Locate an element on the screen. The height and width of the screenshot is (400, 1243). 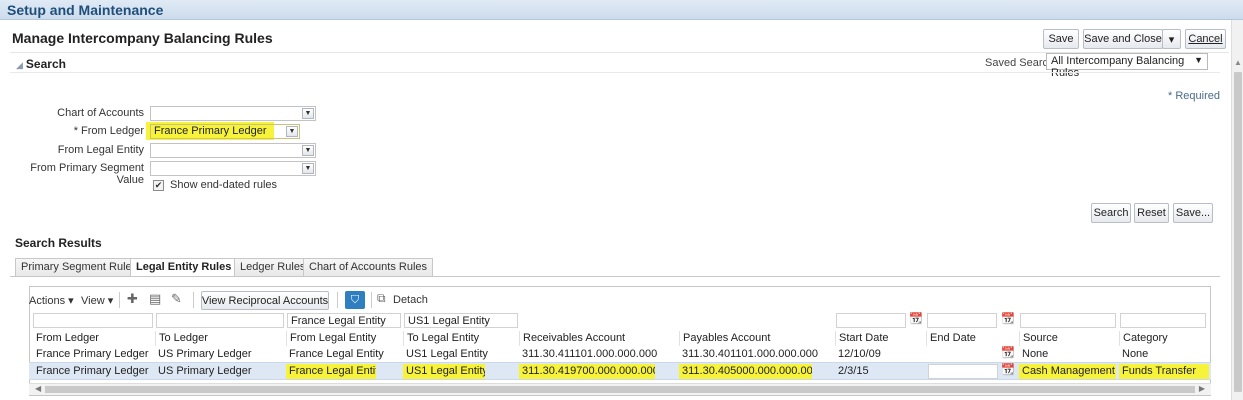
filter-from-ledger is located at coordinates (93, 320).